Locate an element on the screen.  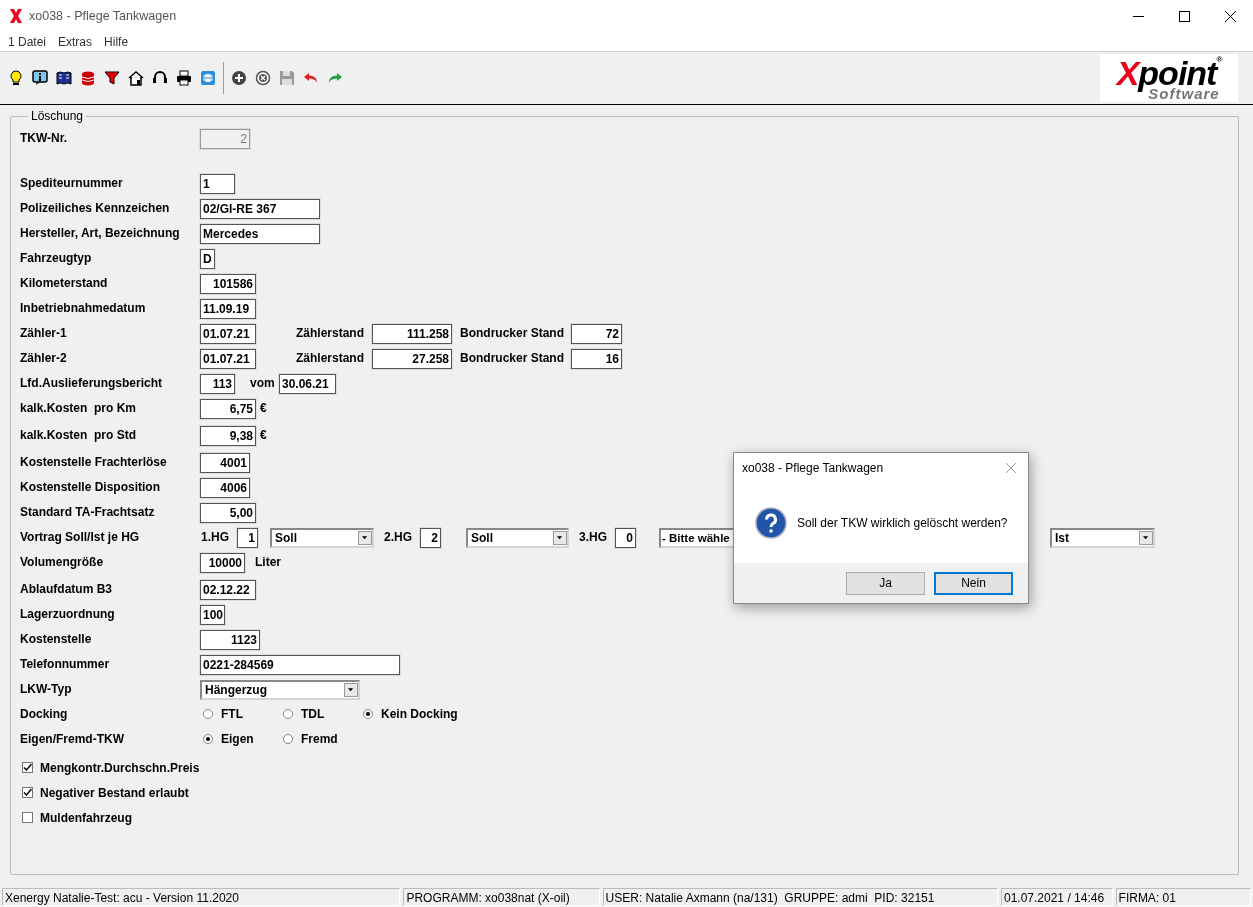
input-field: 6,75 is located at coordinates (228, 409).